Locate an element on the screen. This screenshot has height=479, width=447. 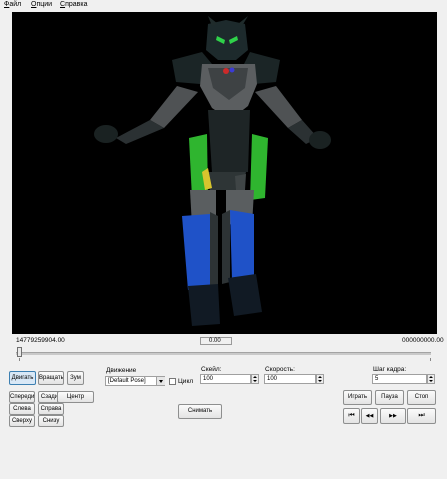
frame-step-label: Шаг кадра: is located at coordinates (390, 369).